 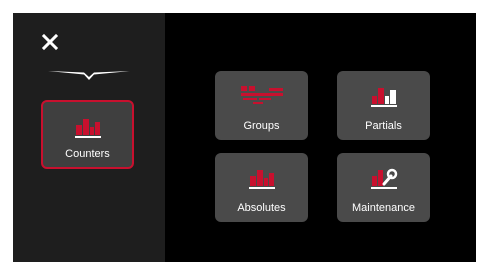 I want to click on absolutes-tile: Absolutes, so click(x=261, y=187).